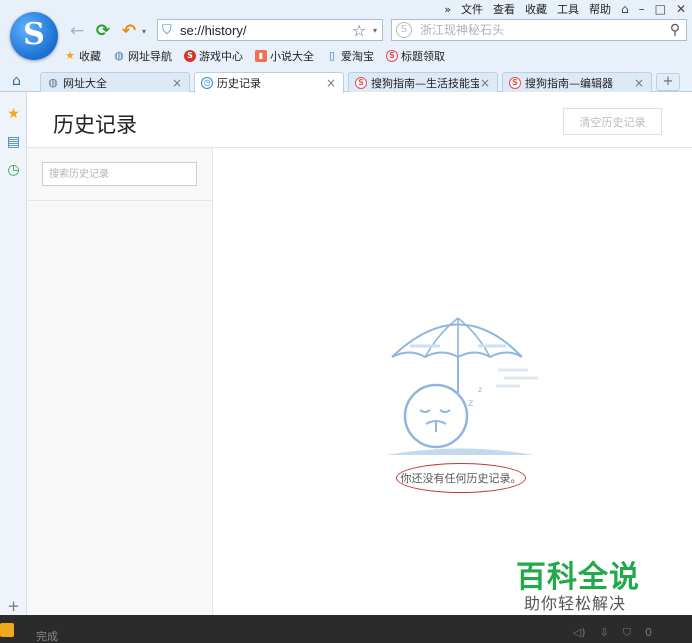 The image size is (692, 643). Describe the element at coordinates (261, 56) in the screenshot. I see `book-icon: ▮` at that location.